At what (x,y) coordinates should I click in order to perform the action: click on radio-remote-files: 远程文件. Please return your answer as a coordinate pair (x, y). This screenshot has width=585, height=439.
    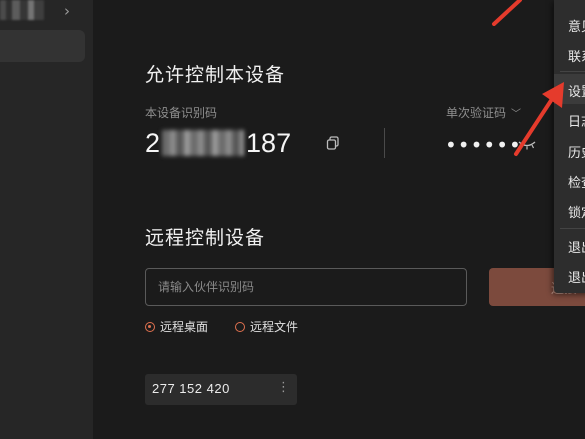
    Looking at the image, I should click on (266, 326).